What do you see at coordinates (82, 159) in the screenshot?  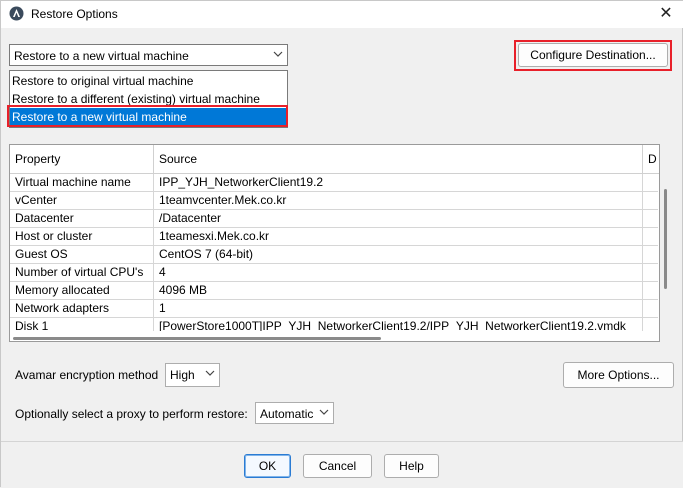 I see `column-header-property: Property` at bounding box center [82, 159].